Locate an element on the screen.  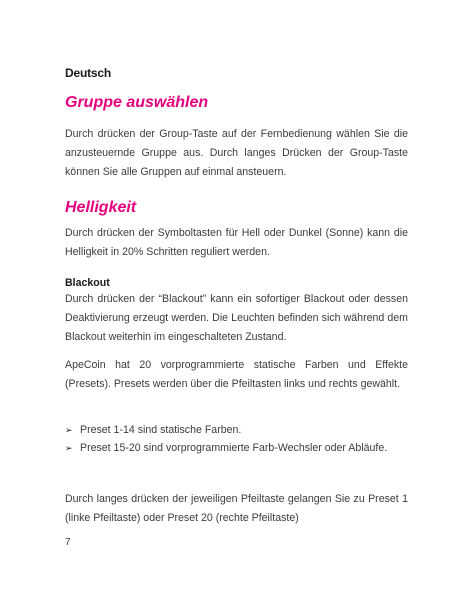
heading-brightness: Helligkeit is located at coordinates (101, 207).